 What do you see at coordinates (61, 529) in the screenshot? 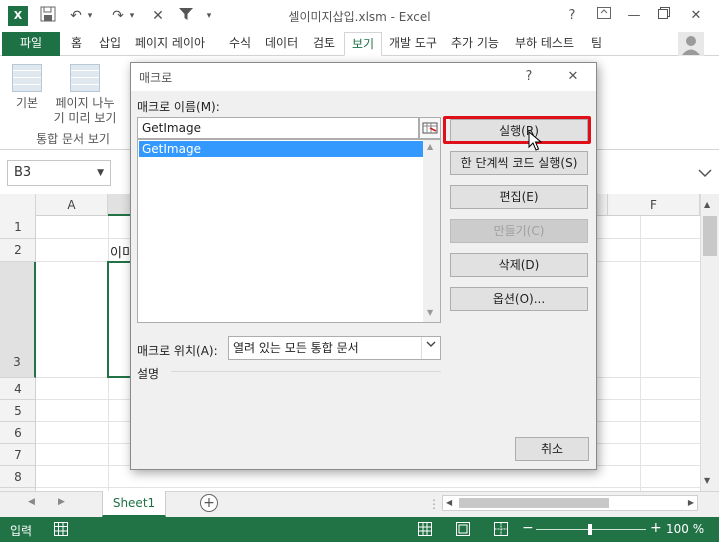
I see `macro-record-icon` at bounding box center [61, 529].